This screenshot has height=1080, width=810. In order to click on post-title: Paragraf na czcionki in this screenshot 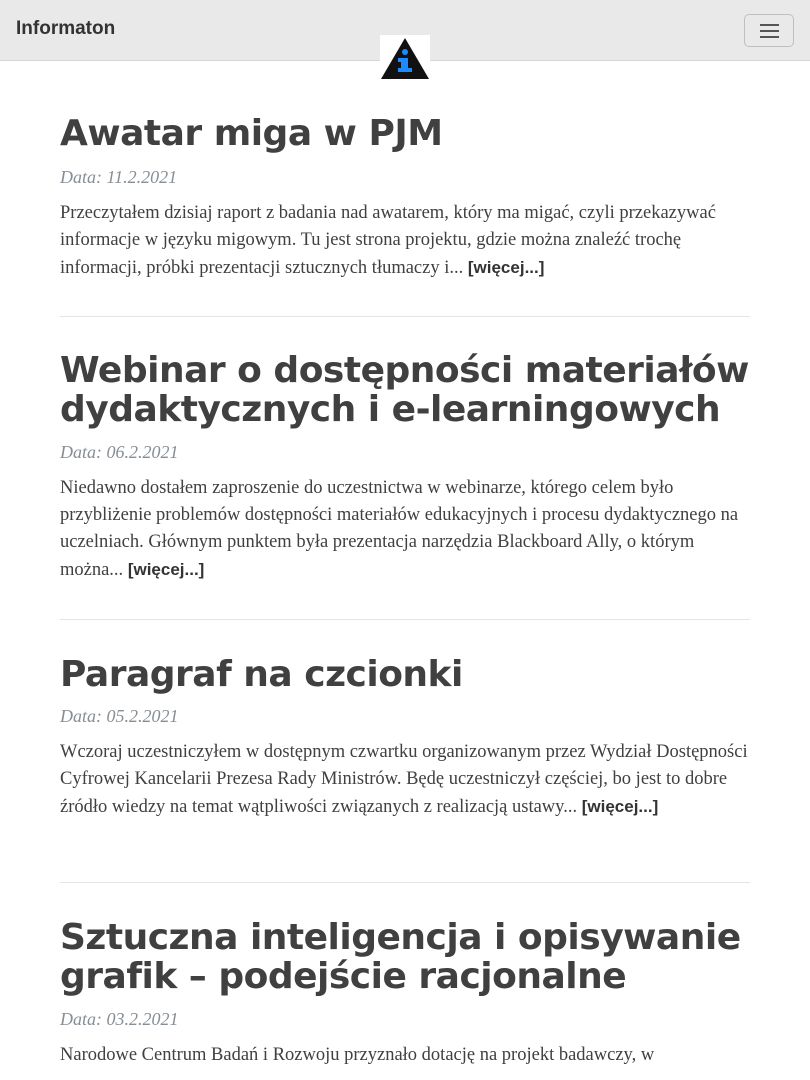, I will do `click(405, 674)`.